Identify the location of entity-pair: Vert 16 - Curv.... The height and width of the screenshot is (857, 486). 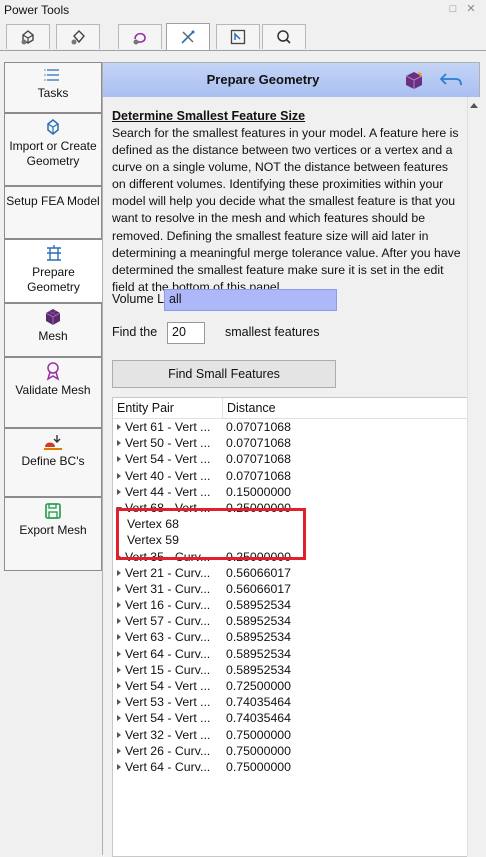
(168, 605).